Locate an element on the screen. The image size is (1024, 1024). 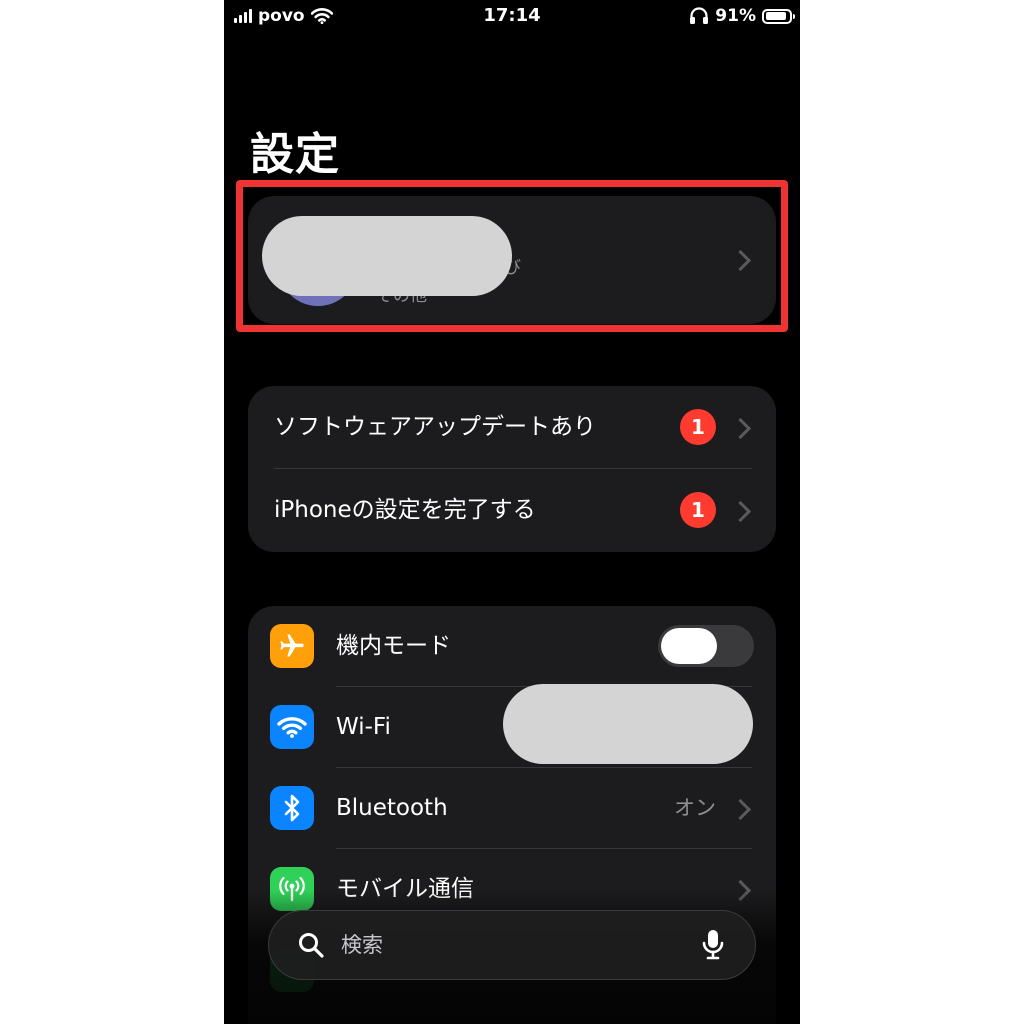
status-bar-right: 91% is located at coordinates (742, 16).